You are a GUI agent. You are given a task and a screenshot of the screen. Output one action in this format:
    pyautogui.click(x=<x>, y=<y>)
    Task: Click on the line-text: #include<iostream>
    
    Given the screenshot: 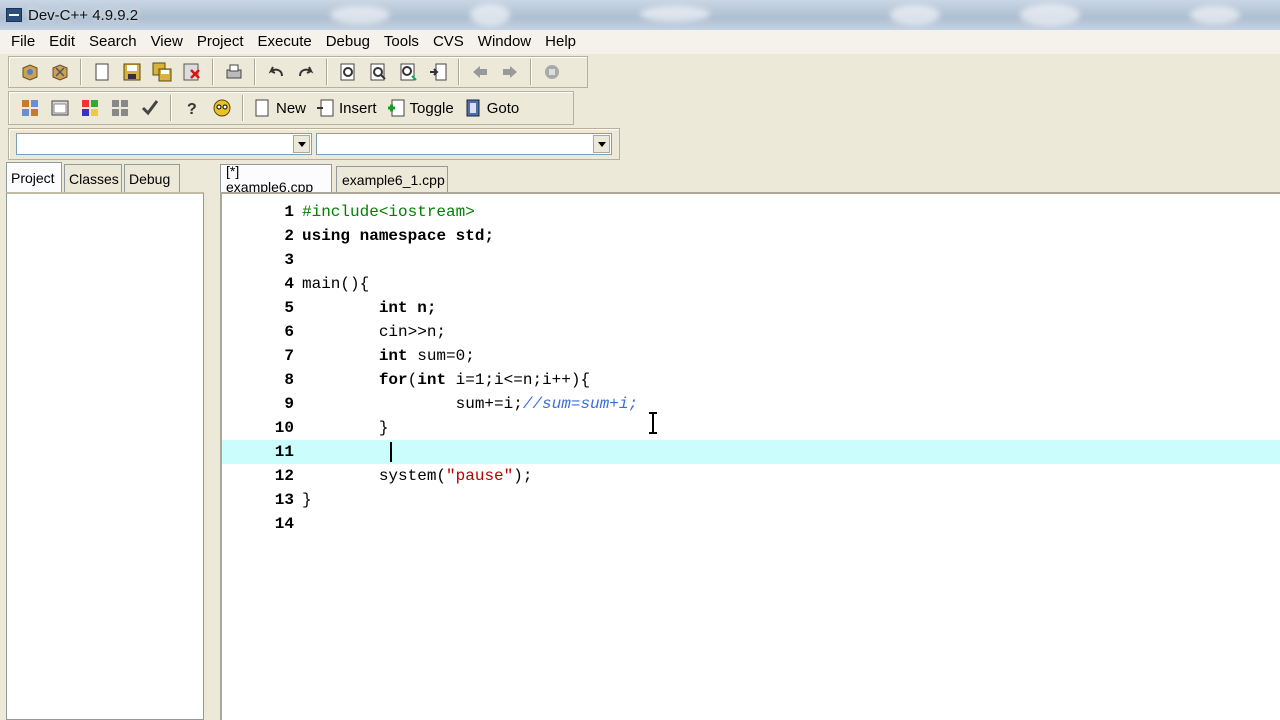 What is the action you would take?
    pyautogui.click(x=388, y=212)
    